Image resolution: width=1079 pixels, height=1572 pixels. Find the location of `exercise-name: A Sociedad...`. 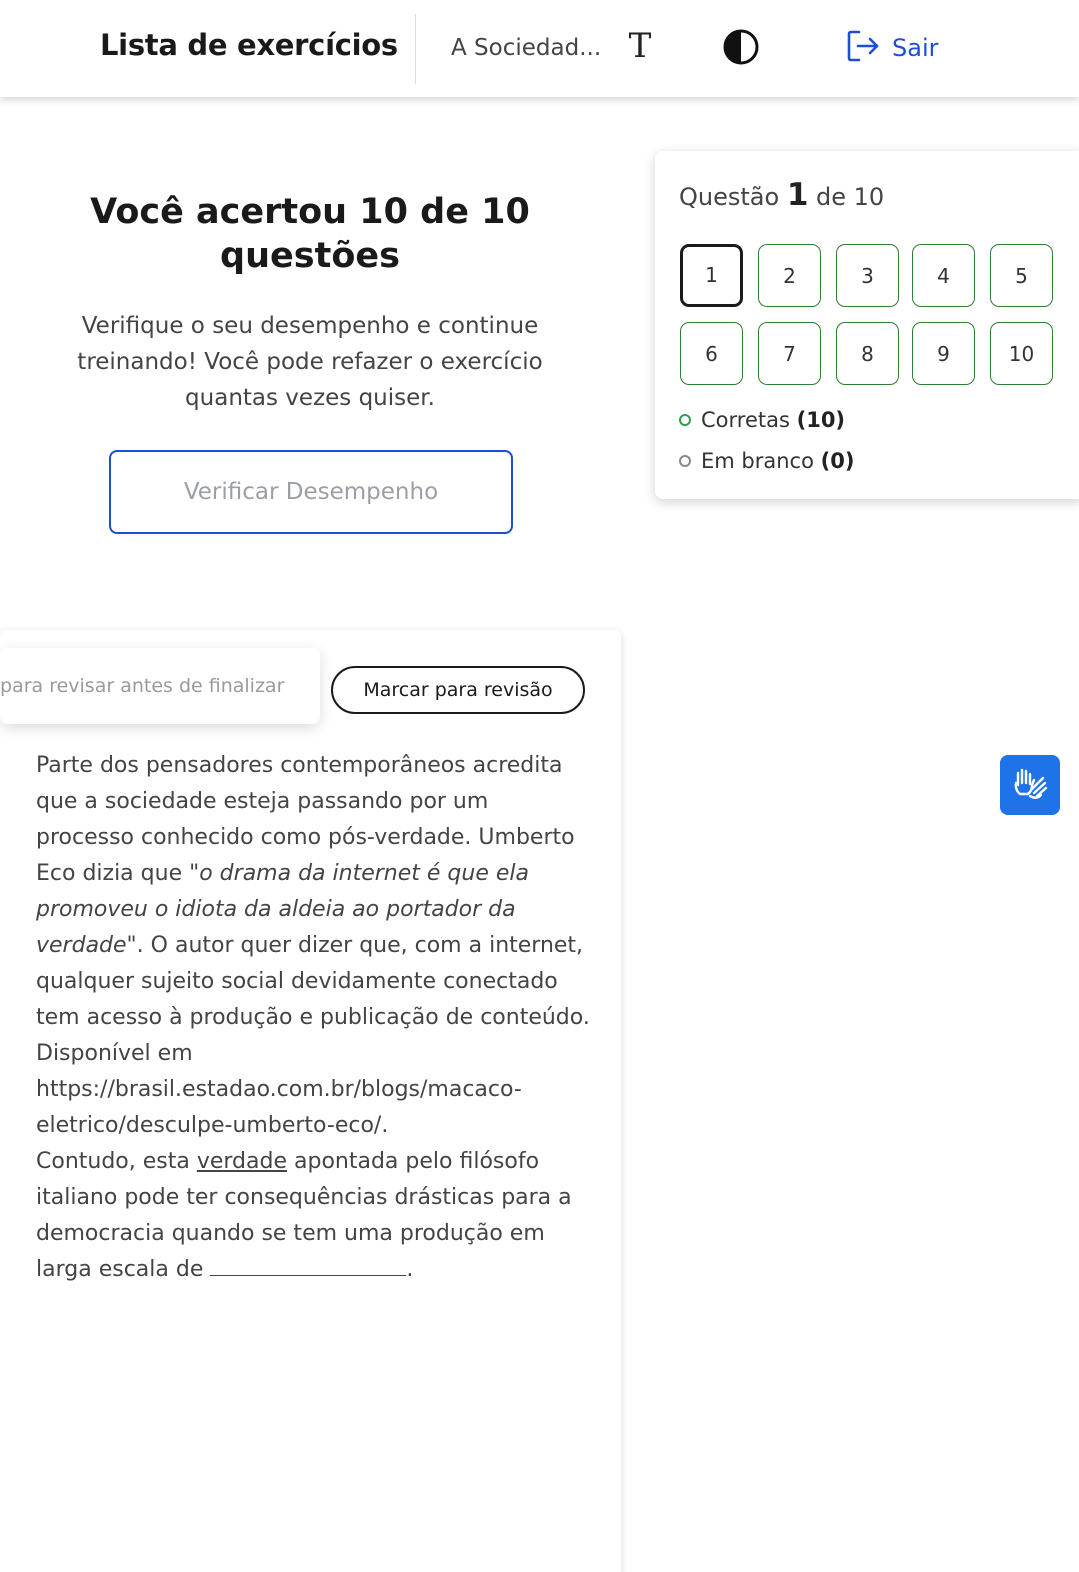

exercise-name: A Sociedad... is located at coordinates (526, 48).